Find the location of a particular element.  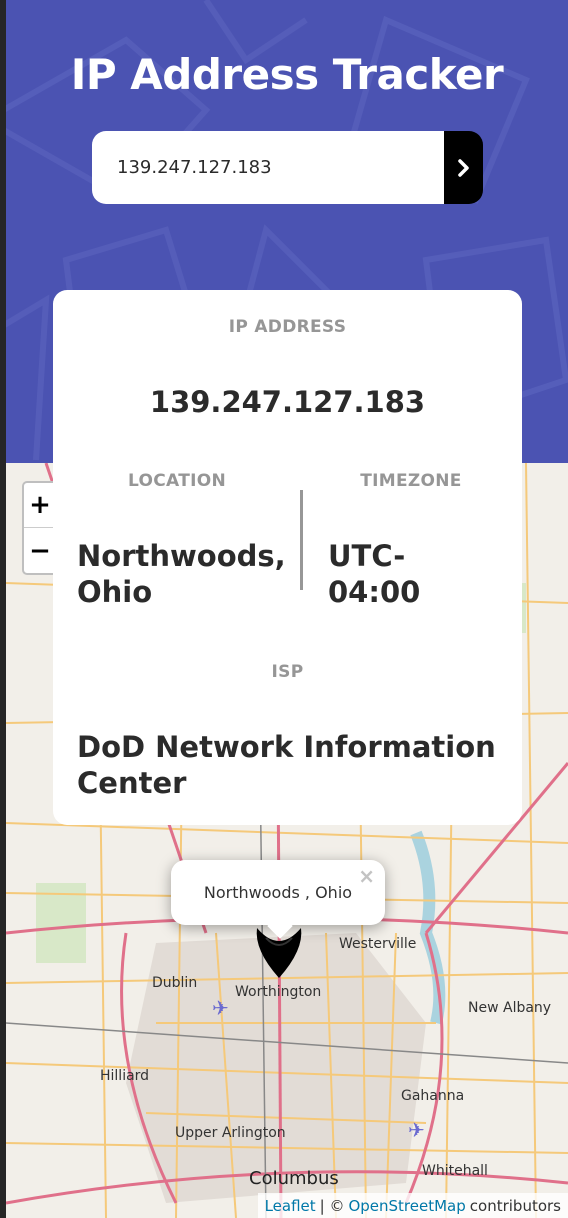

timezone-value: UTC-04:00 is located at coordinates (374, 574).